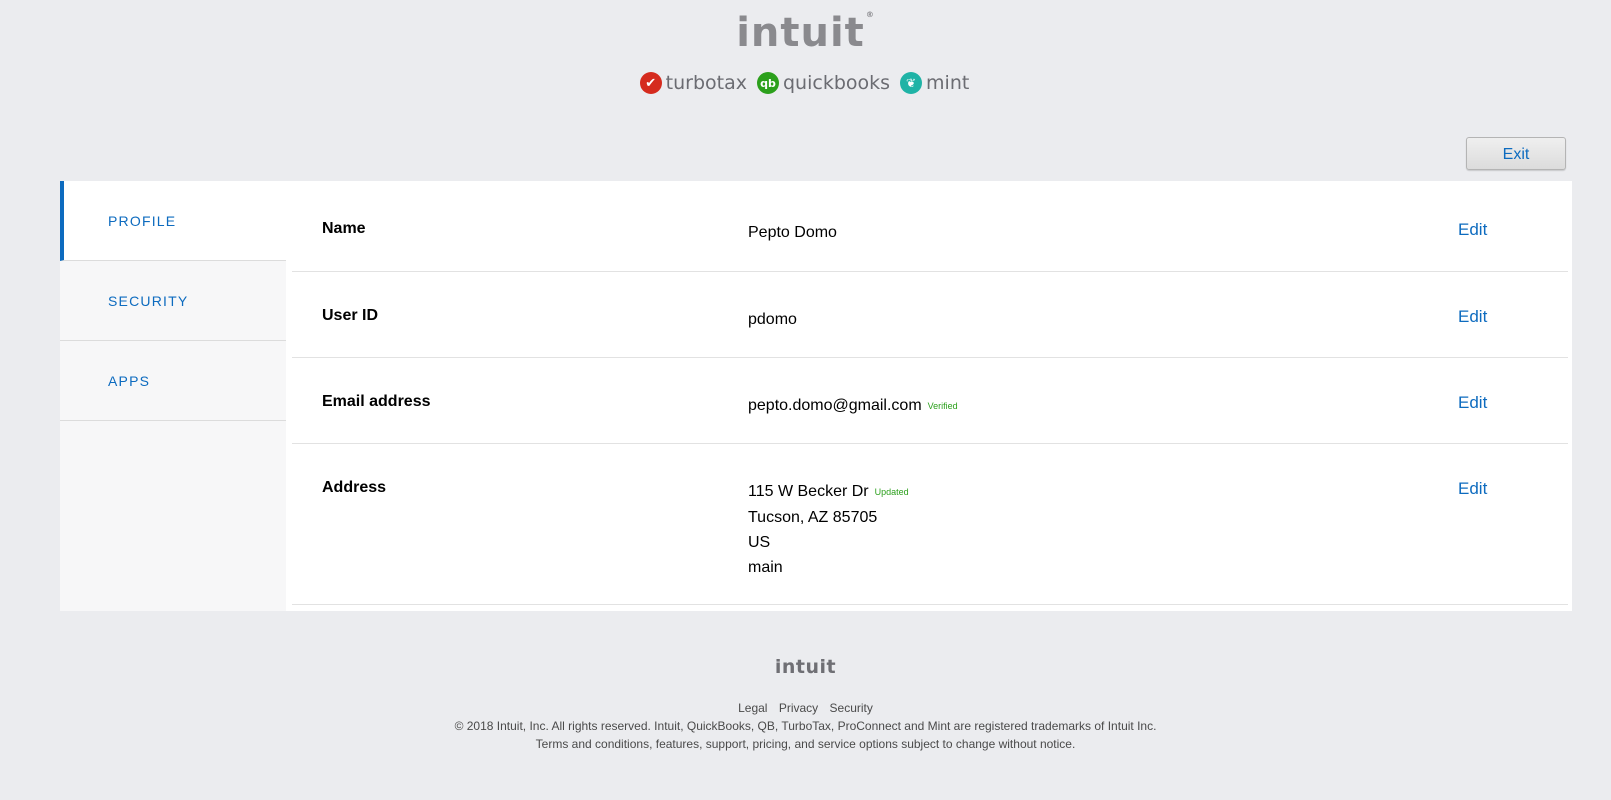 The width and height of the screenshot is (1611, 800). What do you see at coordinates (870, 14) in the screenshot?
I see `registered-mark: ®` at bounding box center [870, 14].